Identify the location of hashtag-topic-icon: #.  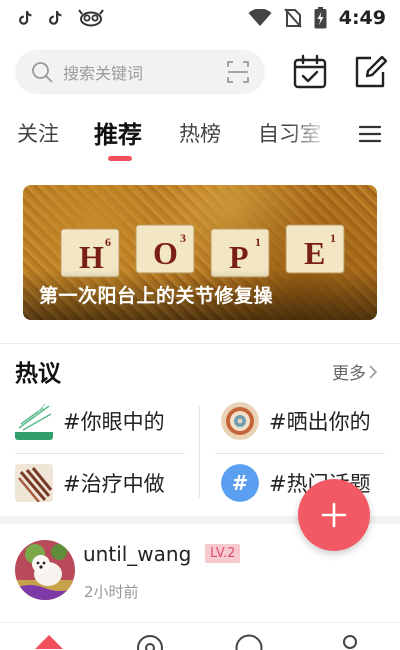
(240, 483).